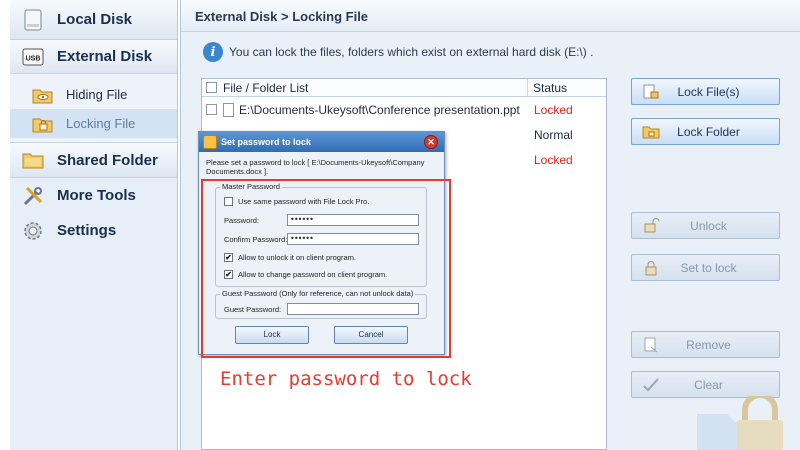  What do you see at coordinates (431, 142) in the screenshot?
I see `close-icon: ✕` at bounding box center [431, 142].